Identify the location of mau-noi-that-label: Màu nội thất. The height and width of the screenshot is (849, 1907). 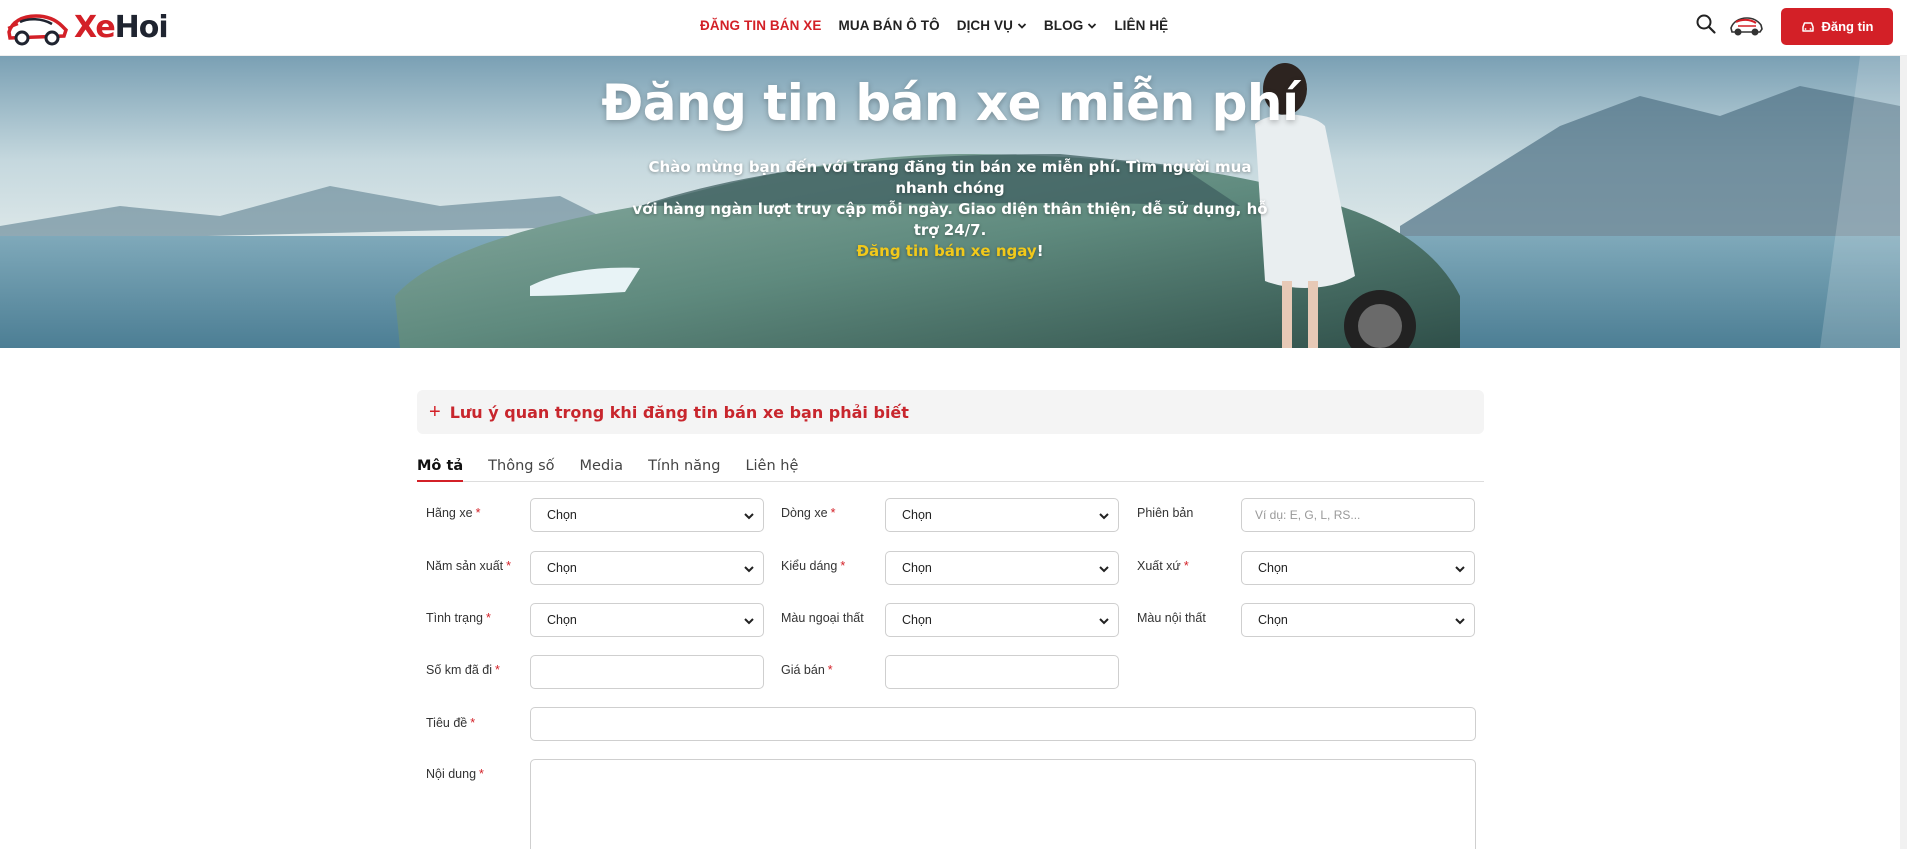
(1171, 618).